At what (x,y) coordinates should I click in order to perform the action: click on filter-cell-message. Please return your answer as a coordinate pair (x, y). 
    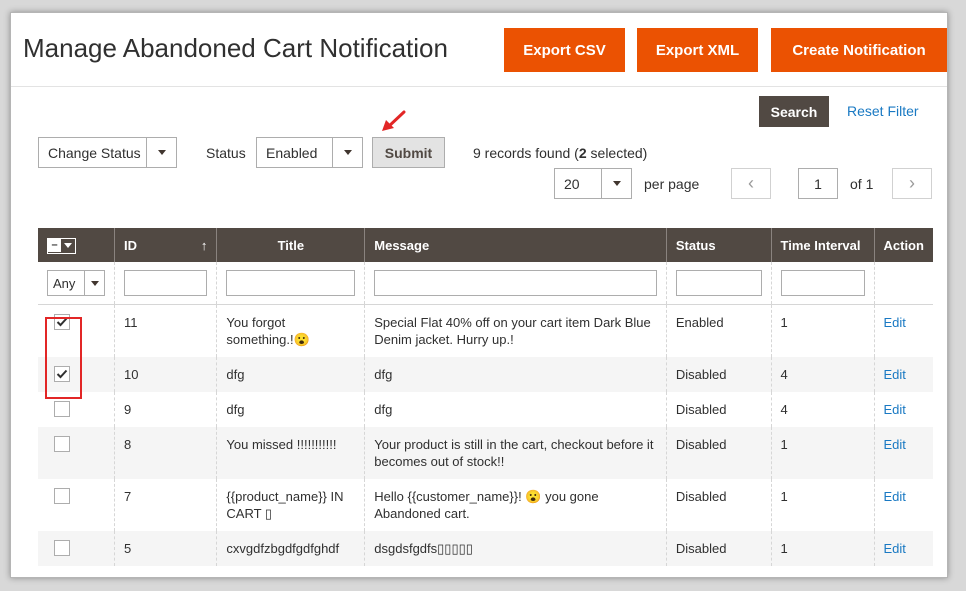
    Looking at the image, I should click on (515, 283).